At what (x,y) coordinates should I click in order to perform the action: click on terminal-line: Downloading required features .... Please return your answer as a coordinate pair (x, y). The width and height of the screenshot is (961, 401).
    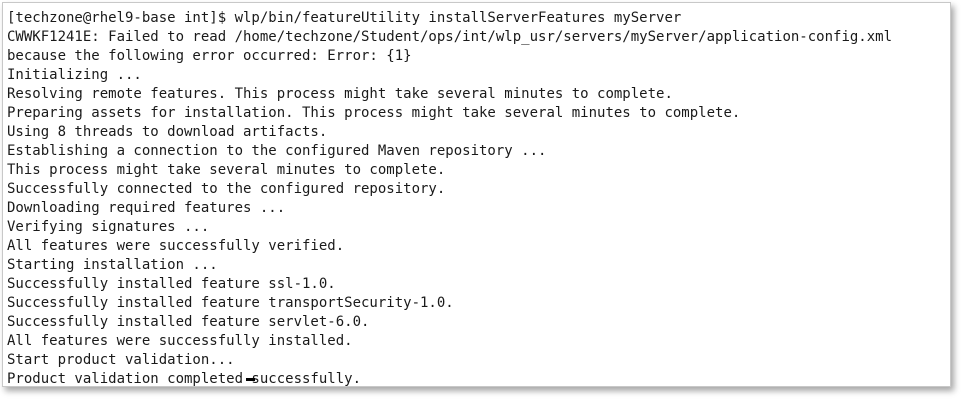
    Looking at the image, I should click on (146, 208).